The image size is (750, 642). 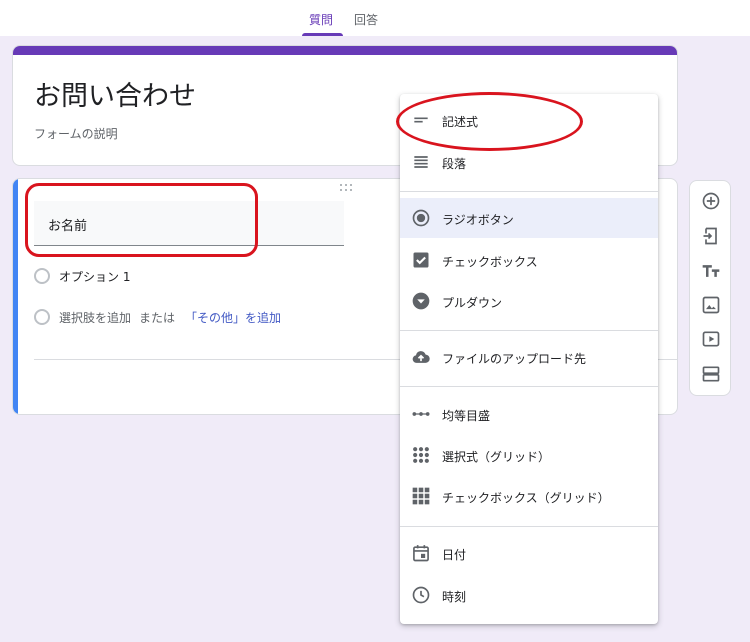 What do you see at coordinates (711, 339) in the screenshot?
I see `add-video-icon` at bounding box center [711, 339].